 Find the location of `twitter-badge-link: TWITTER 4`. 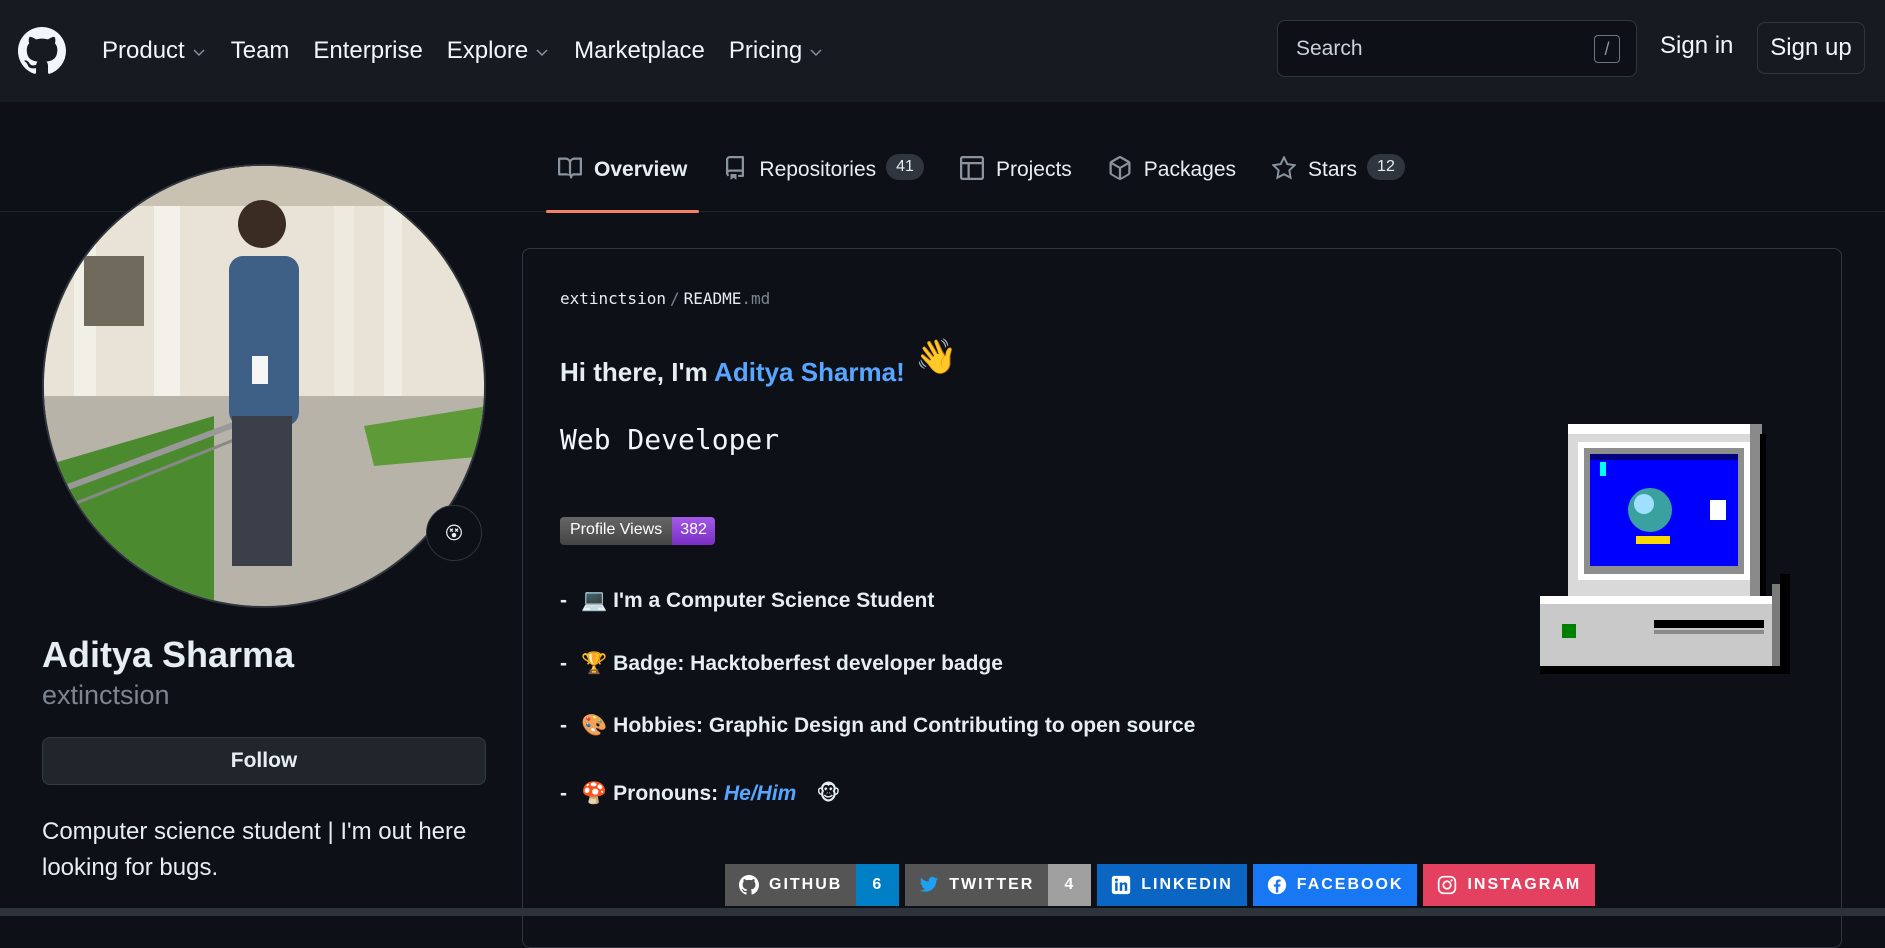

twitter-badge-link: TWITTER 4 is located at coordinates (998, 885).